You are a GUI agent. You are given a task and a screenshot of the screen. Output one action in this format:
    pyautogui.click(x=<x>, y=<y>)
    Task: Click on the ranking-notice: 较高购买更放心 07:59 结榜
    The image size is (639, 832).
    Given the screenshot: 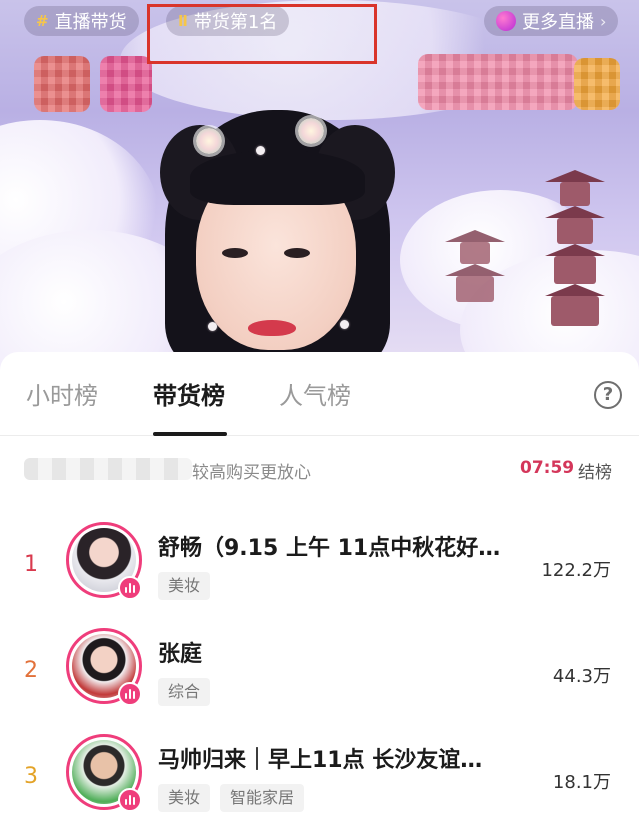 What is the action you would take?
    pyautogui.click(x=319, y=470)
    